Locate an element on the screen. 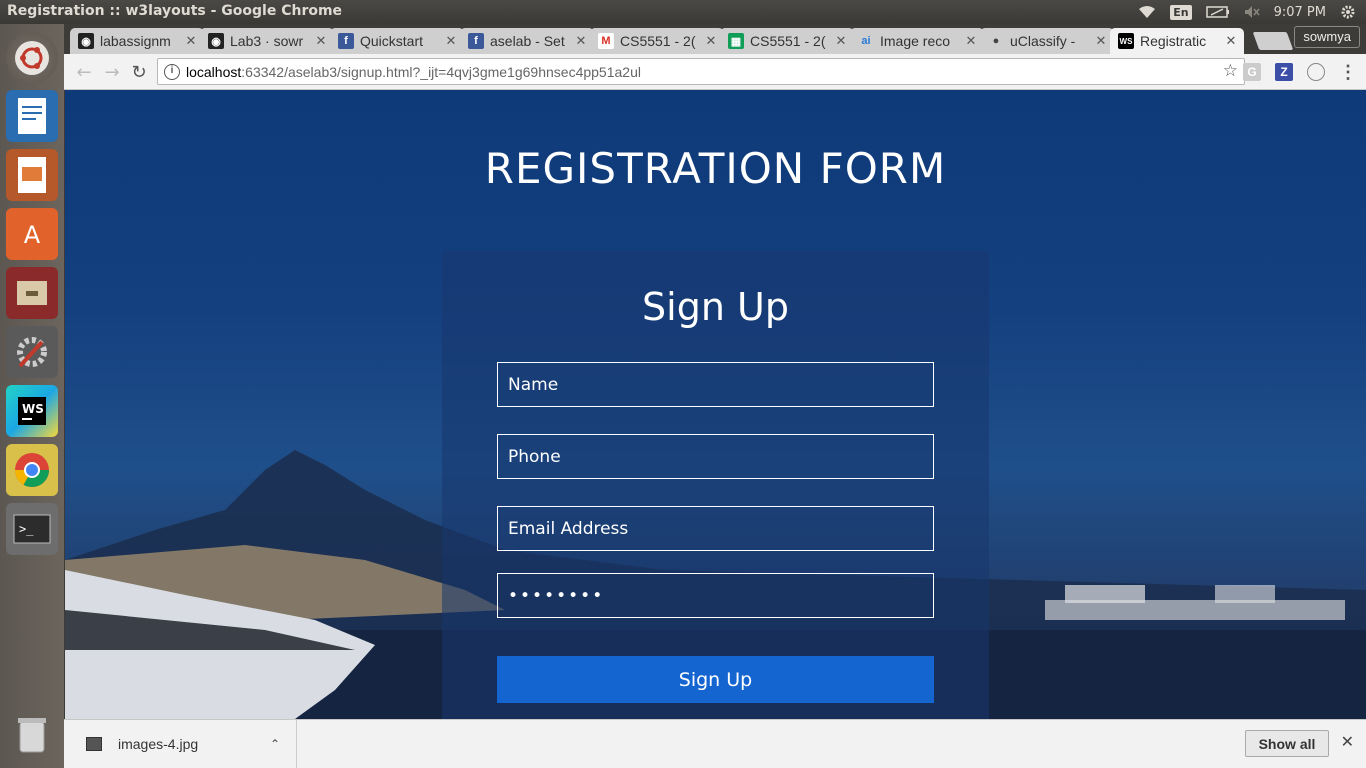  tab-9: WS Registratic ✕ is located at coordinates (1177, 41).